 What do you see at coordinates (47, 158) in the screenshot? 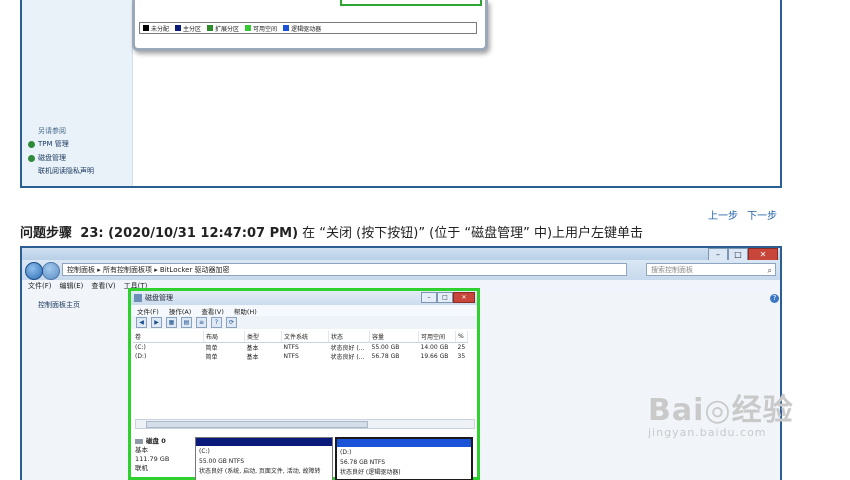
I see `disk-management-link: 磁盘管理` at bounding box center [47, 158].